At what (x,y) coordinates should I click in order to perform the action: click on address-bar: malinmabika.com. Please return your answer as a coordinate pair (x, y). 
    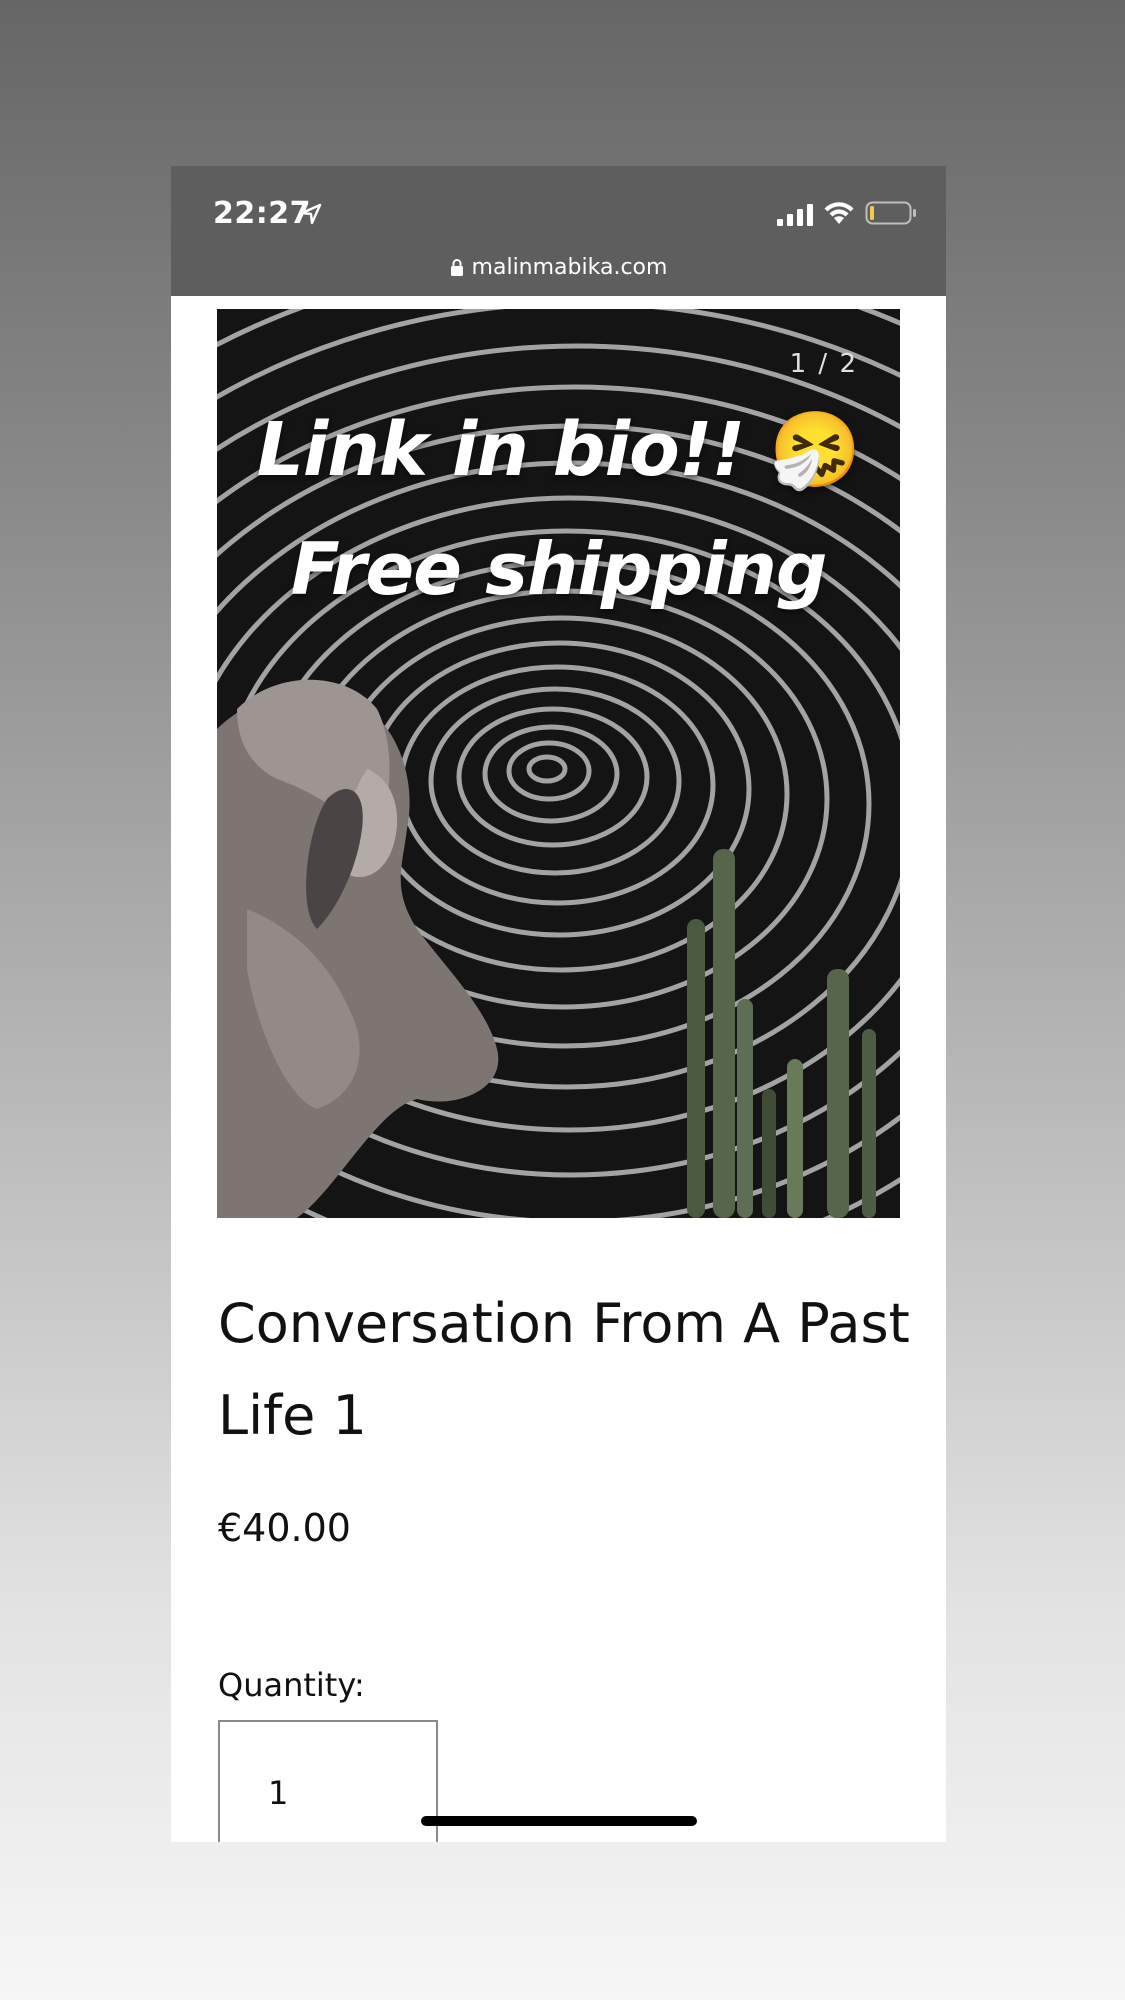
    Looking at the image, I should click on (558, 268).